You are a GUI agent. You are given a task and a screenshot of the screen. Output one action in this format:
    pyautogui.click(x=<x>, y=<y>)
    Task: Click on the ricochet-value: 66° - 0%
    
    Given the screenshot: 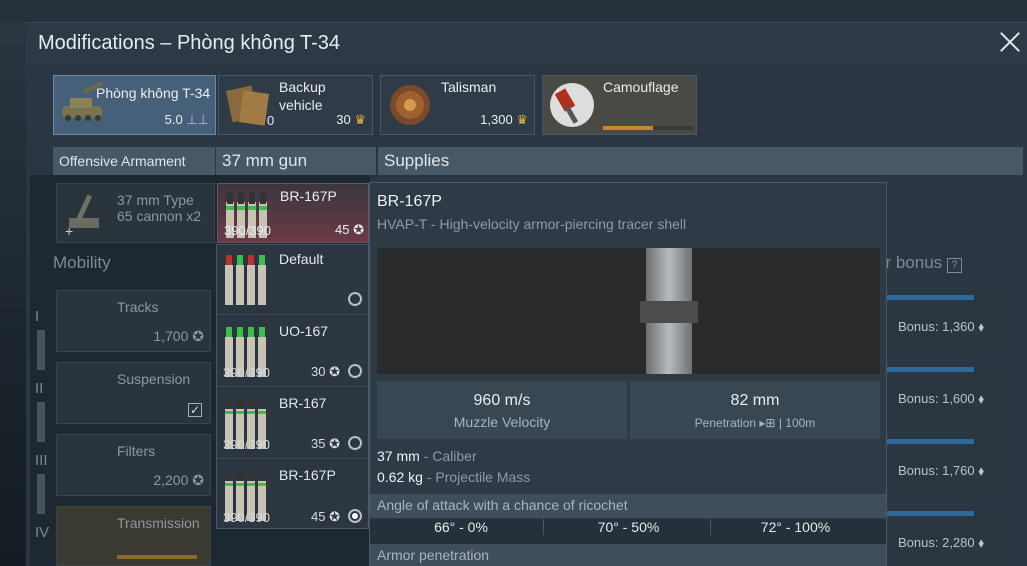 What is the action you would take?
    pyautogui.click(x=461, y=527)
    